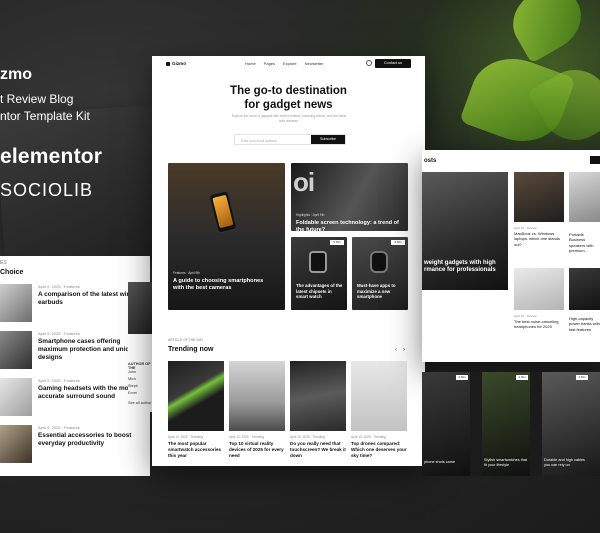 This screenshot has width=600, height=533. What do you see at coordinates (404, 350) in the screenshot?
I see `arrow-right-icon: ›` at bounding box center [404, 350].